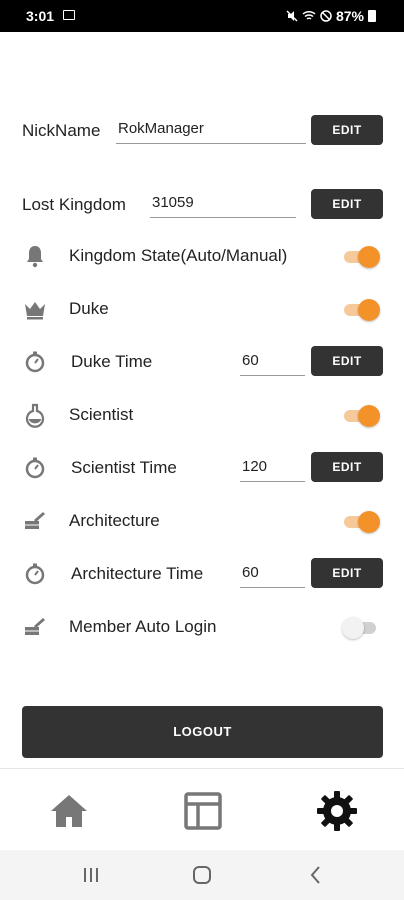  Describe the element at coordinates (35, 415) in the screenshot. I see `flask-icon` at that location.